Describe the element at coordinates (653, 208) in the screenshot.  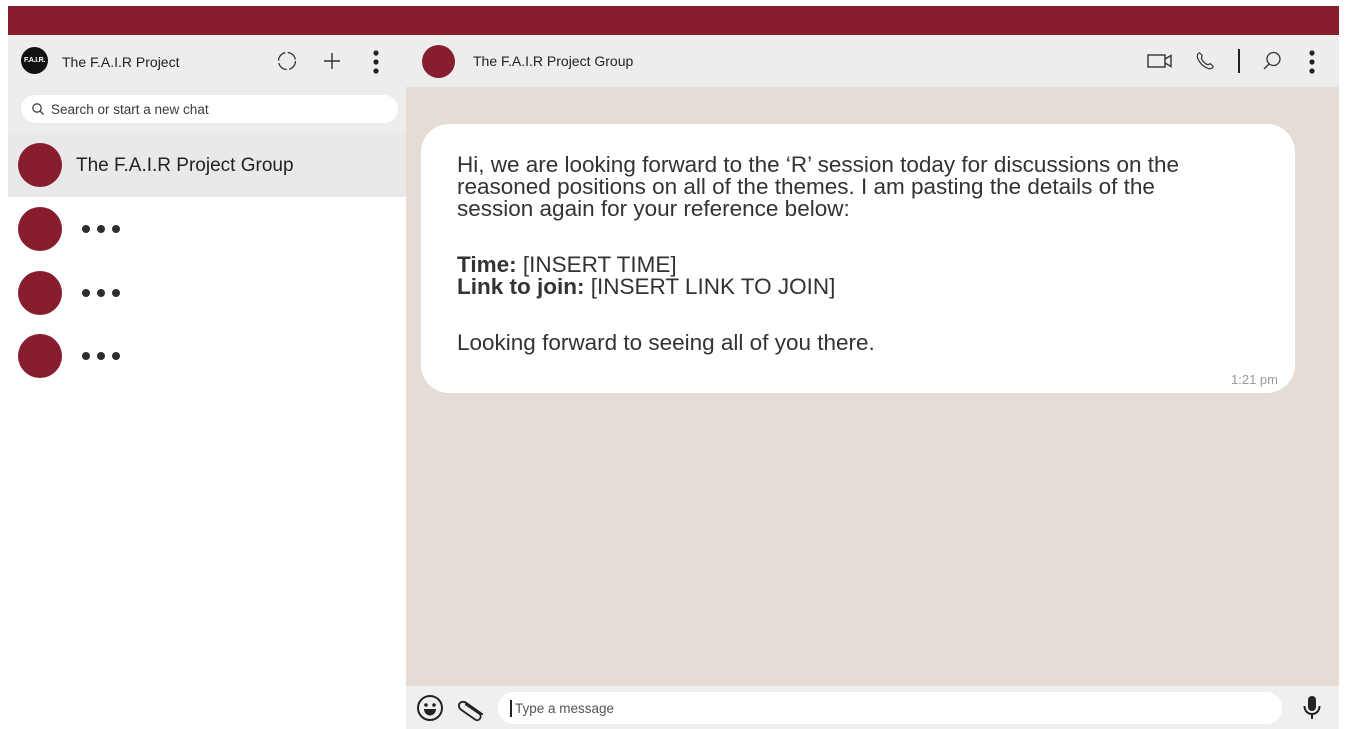
I see `message-line: session again for your reference below:` at that location.